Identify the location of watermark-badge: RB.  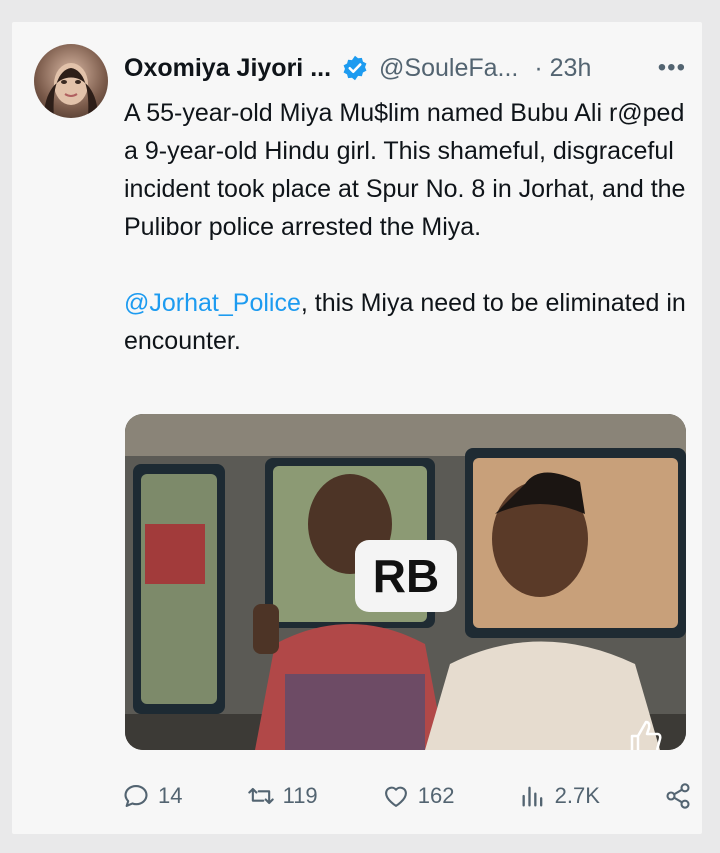
(406, 576).